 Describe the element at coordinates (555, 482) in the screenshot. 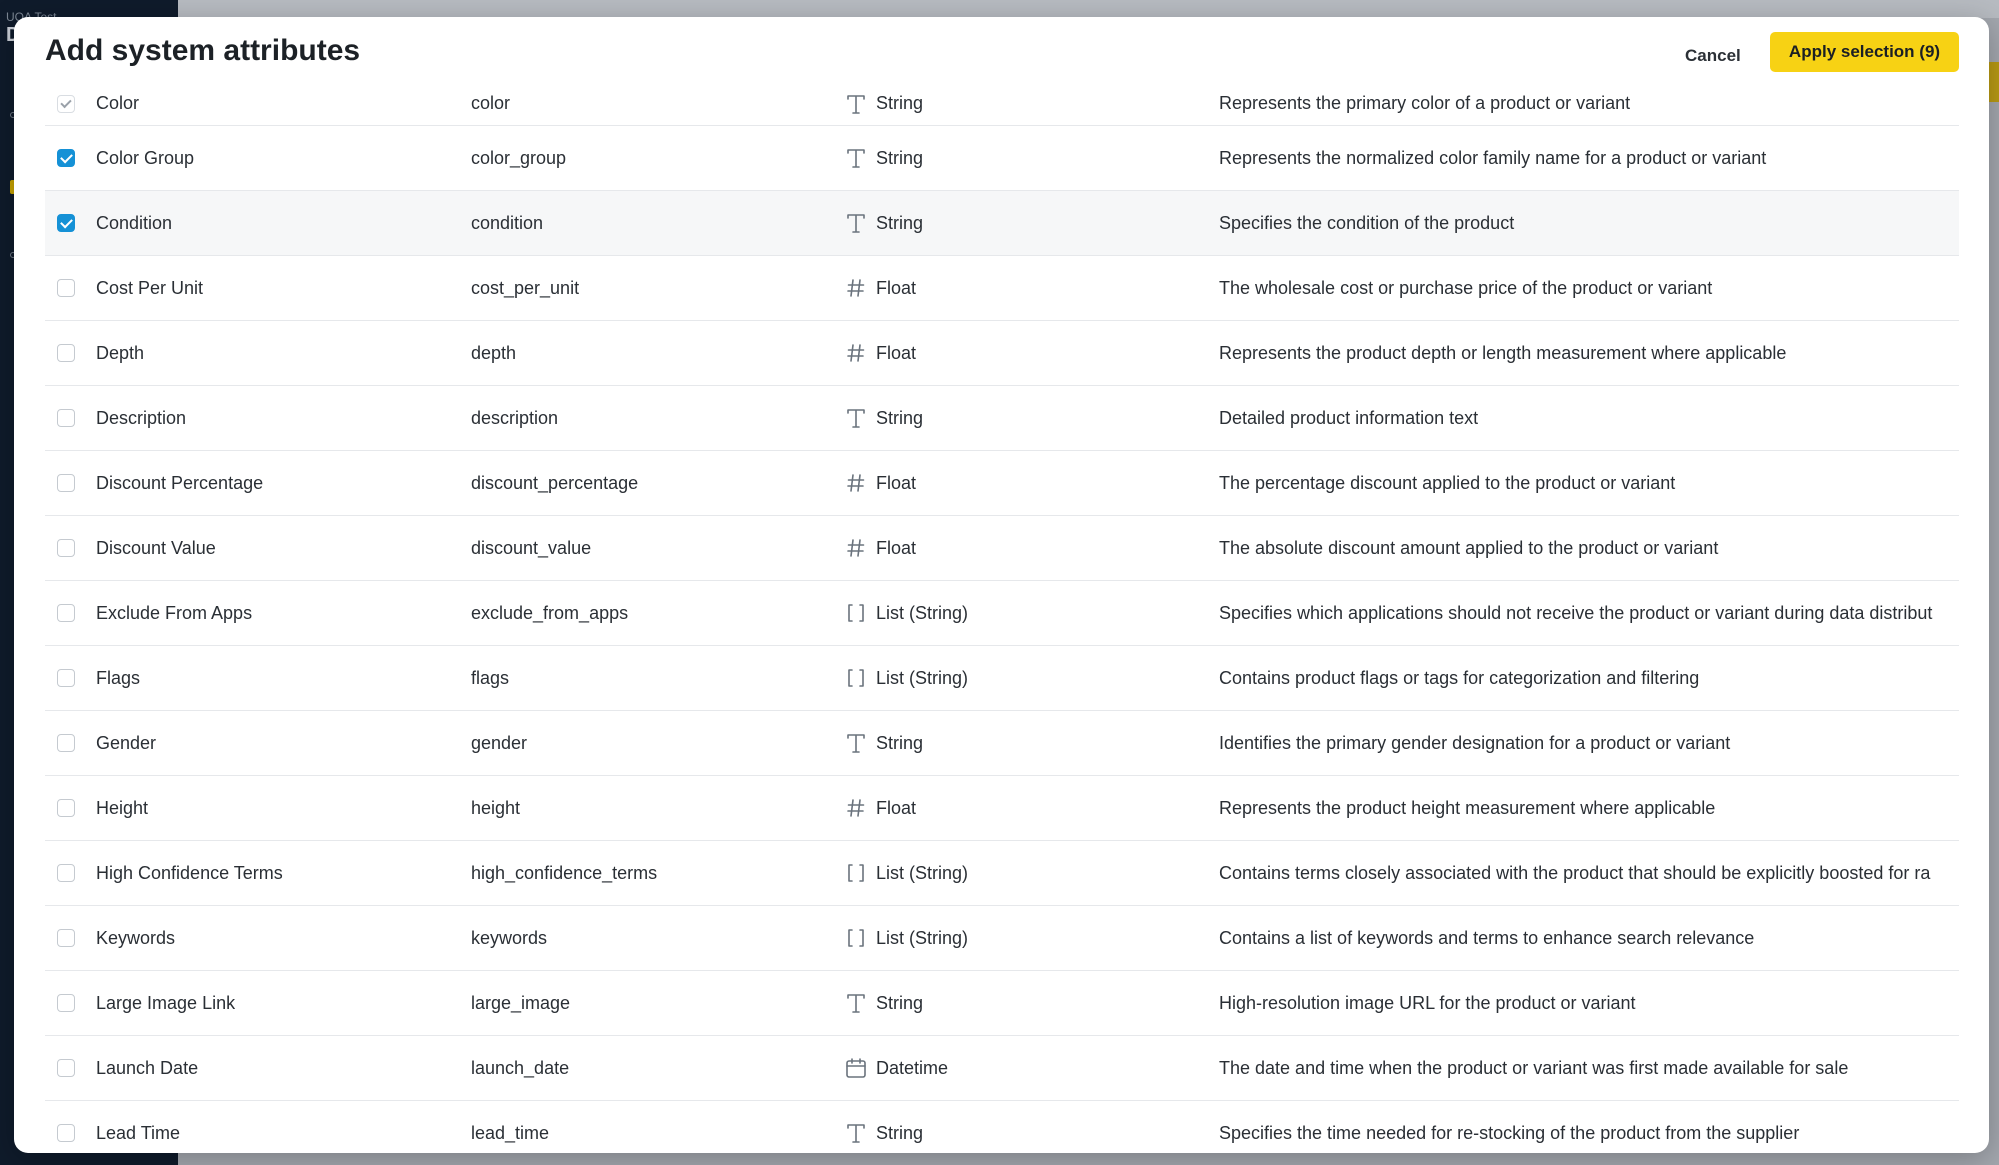

I see `attribute-key: discount_percentage` at that location.